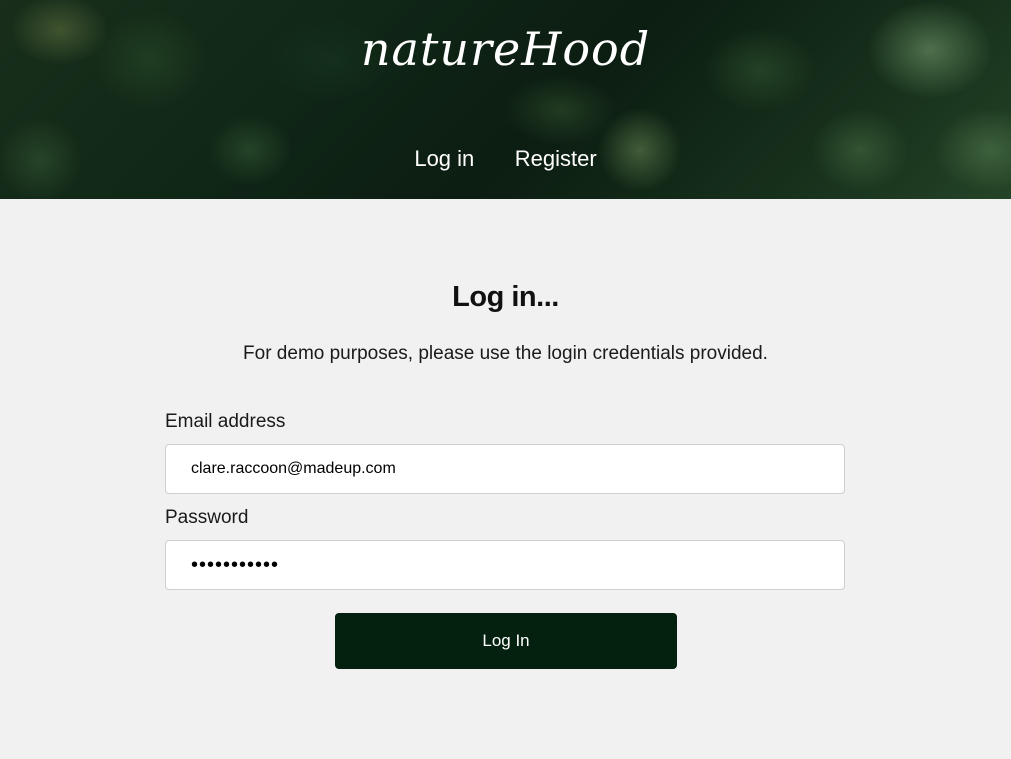 This screenshot has width=1011, height=759. I want to click on email-field, so click(505, 469).